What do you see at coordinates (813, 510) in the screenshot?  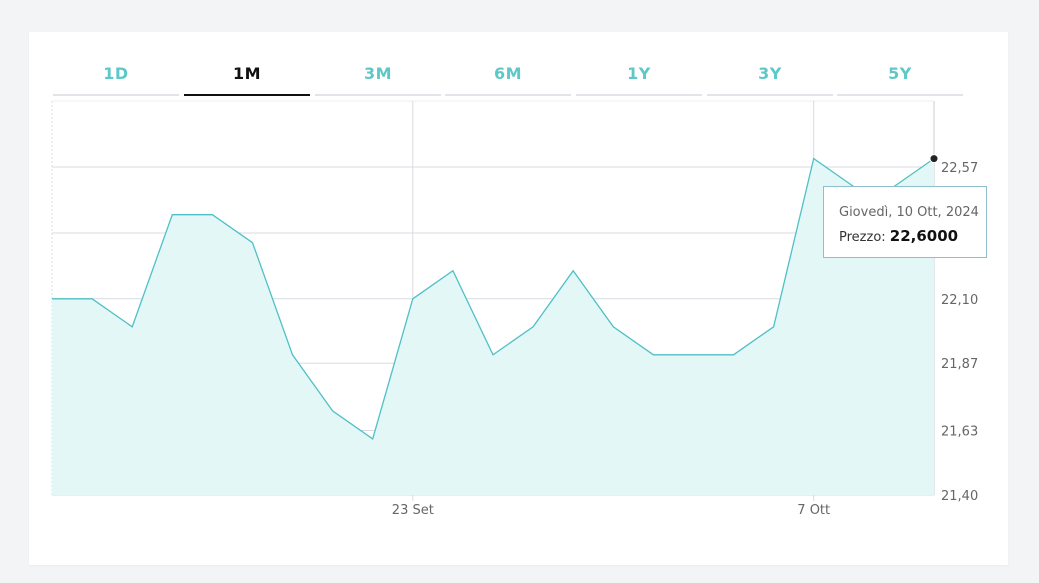 I see `x-tick-label: 7 Ott` at bounding box center [813, 510].